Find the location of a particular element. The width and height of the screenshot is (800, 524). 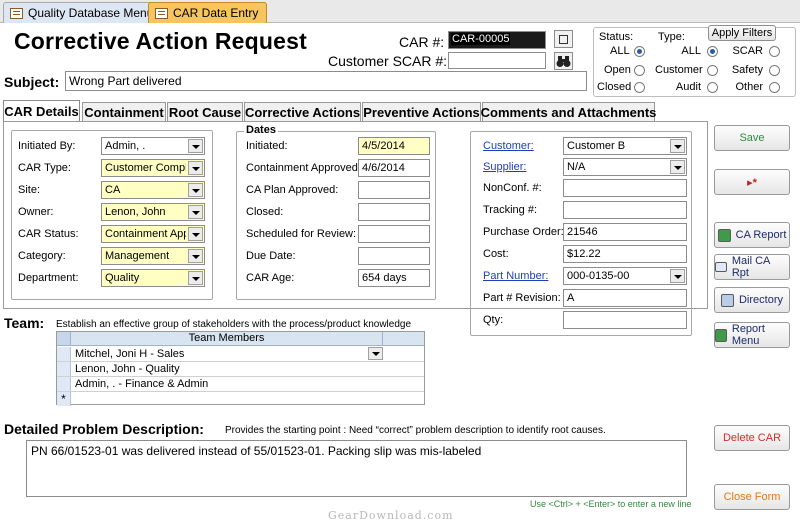

page-title: Corrective Action Request is located at coordinates (160, 41).